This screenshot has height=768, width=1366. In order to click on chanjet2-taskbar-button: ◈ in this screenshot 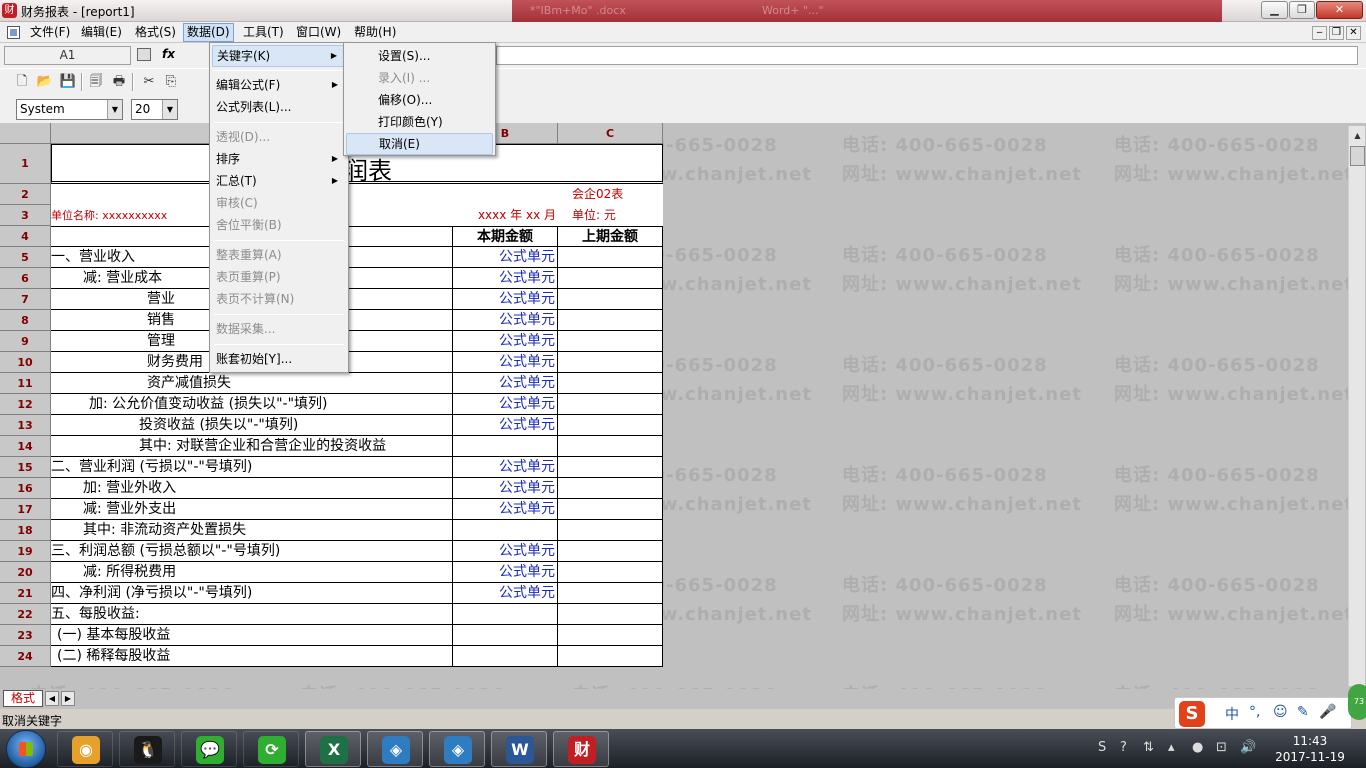, I will do `click(457, 749)`.